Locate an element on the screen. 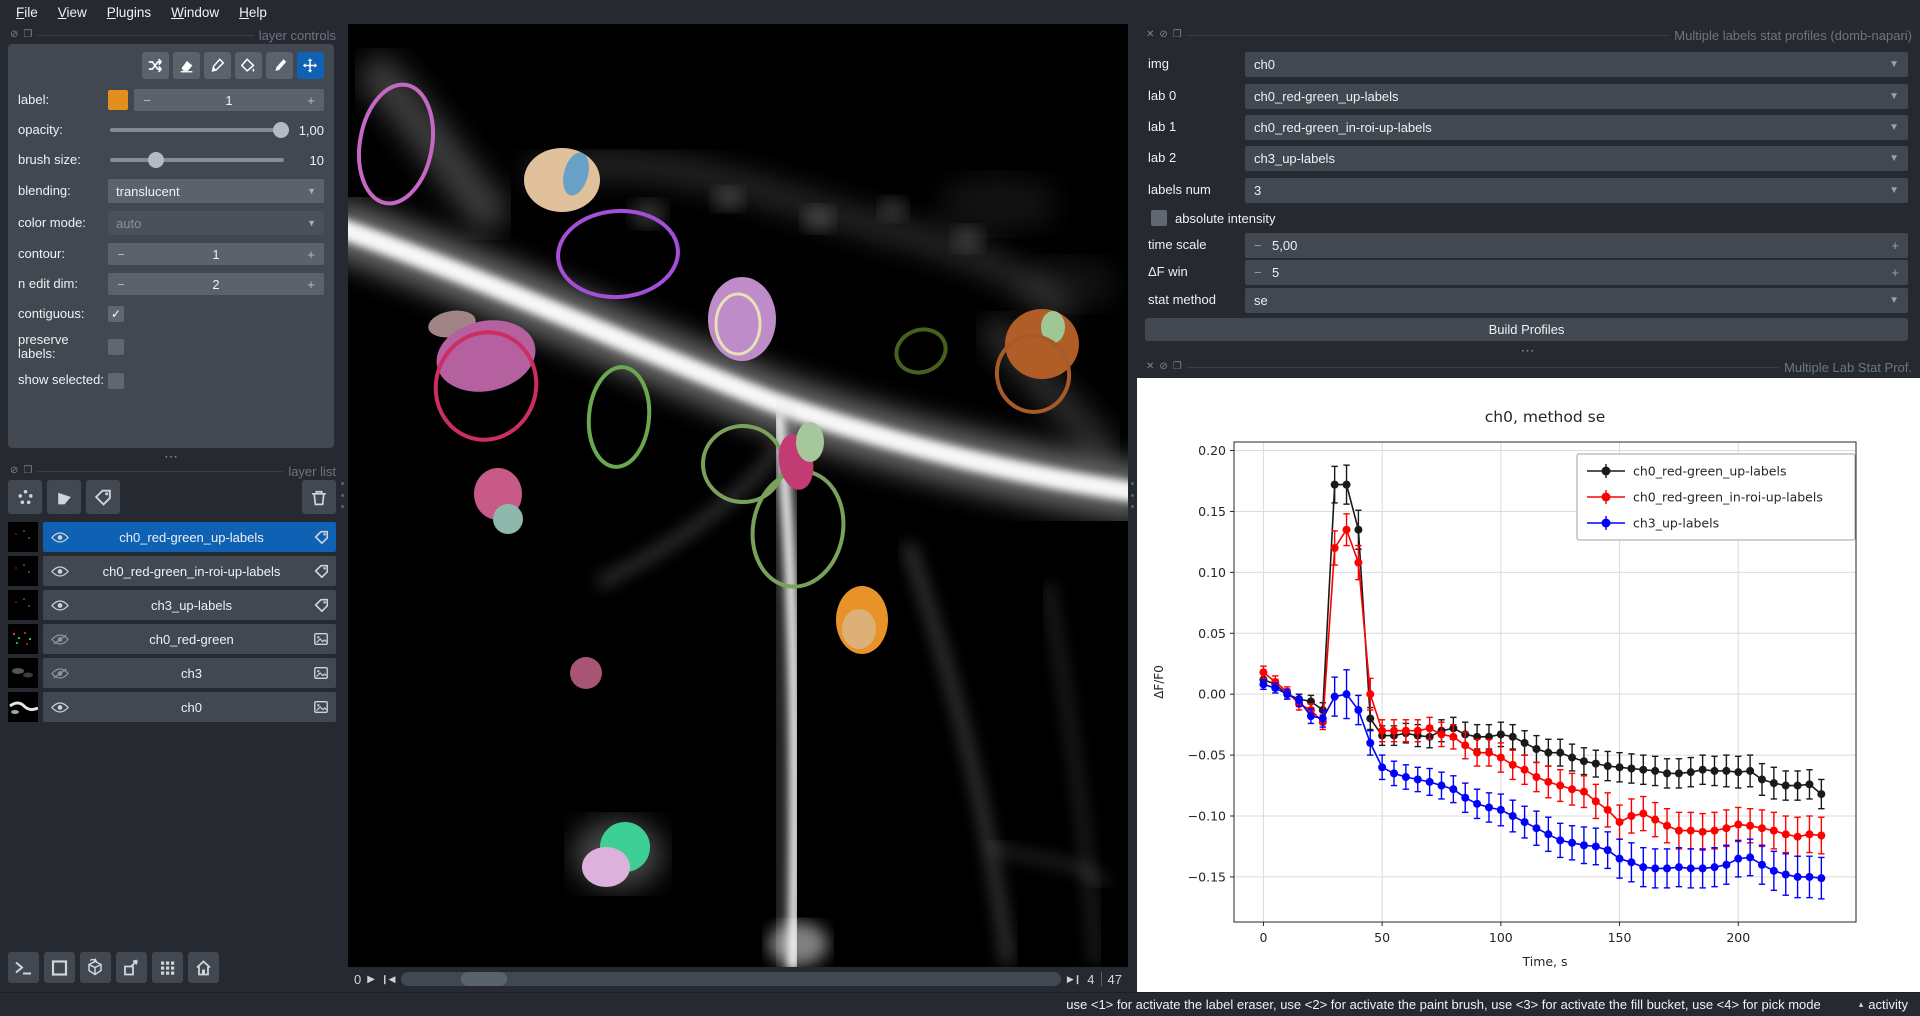 Image resolution: width=1920 pixels, height=1016 pixels. labels-num-combobox: 3 ▼ is located at coordinates (1576, 190).